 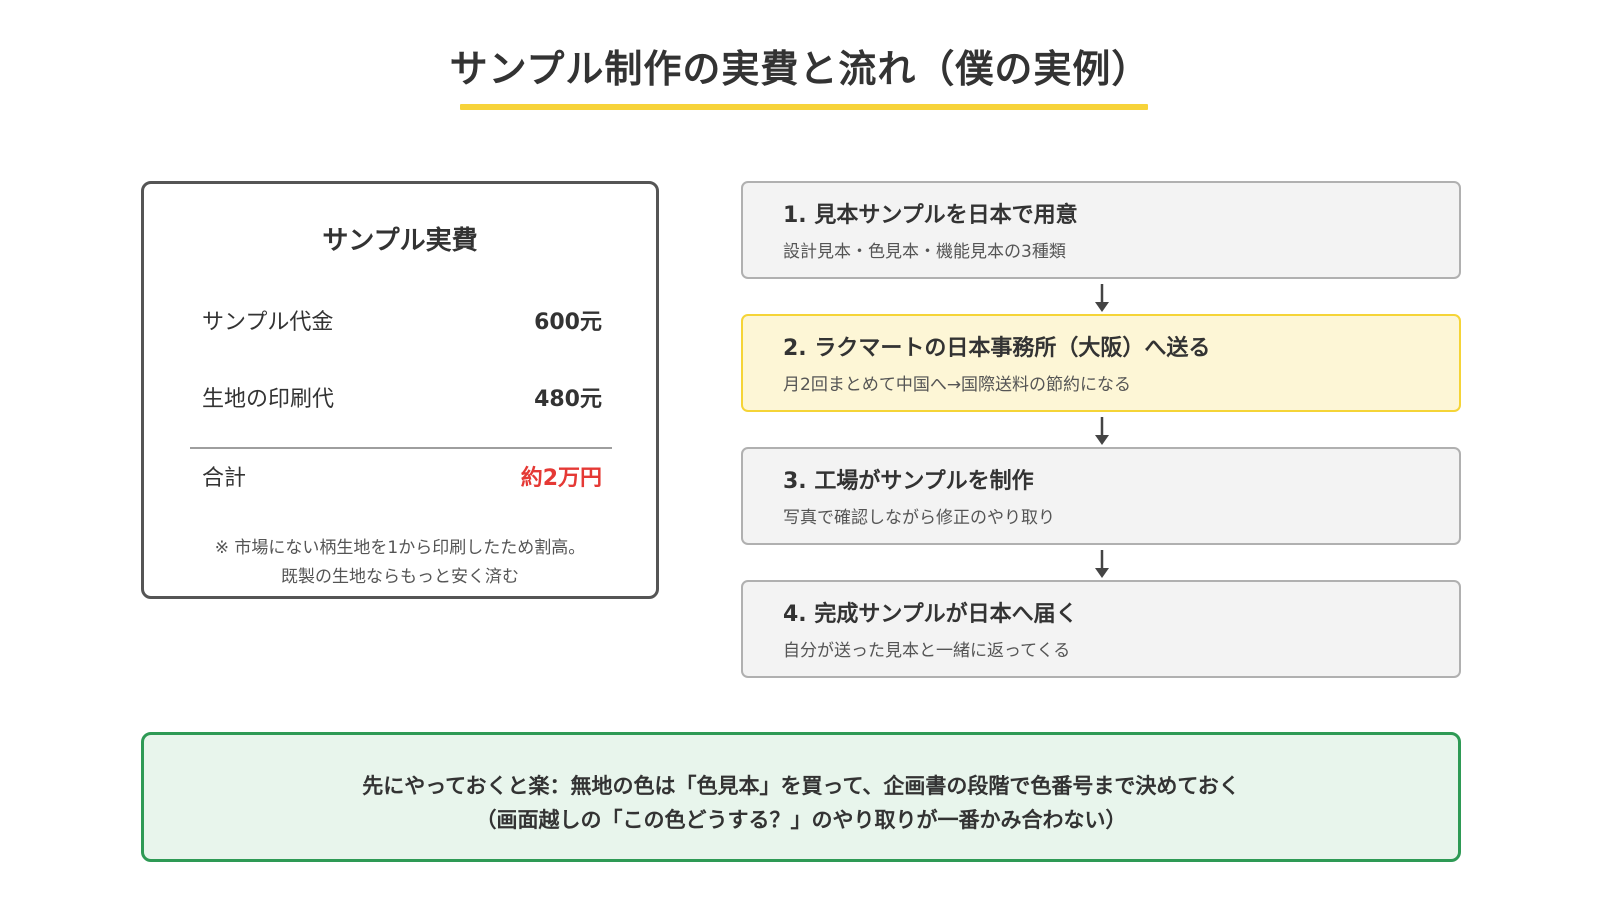 I want to click on cost-label: 合計, so click(x=224, y=478).